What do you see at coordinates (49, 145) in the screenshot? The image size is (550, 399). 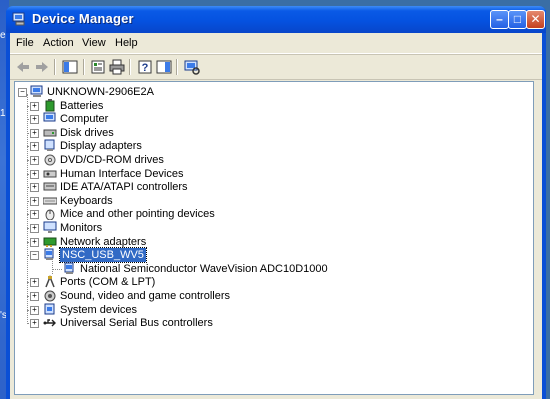 I see `display-adapter-icon` at bounding box center [49, 145].